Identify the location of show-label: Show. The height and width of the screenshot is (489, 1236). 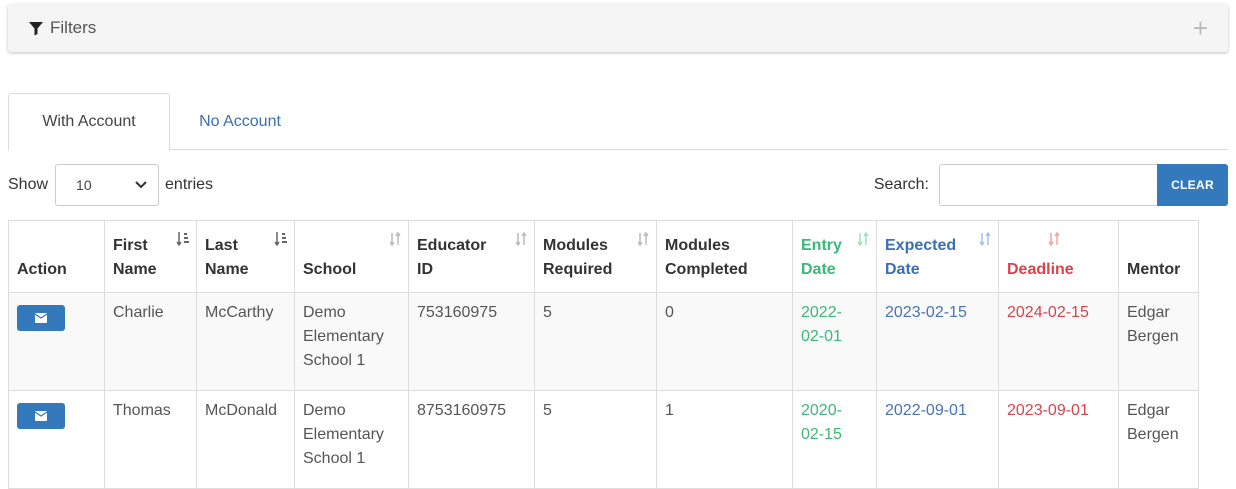
(28, 184).